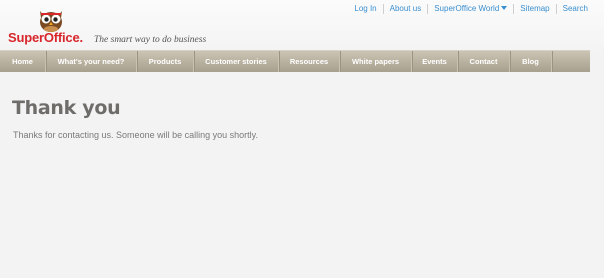 This screenshot has width=604, height=278. What do you see at coordinates (150, 40) in the screenshot?
I see `tagline: The smart way to do business` at bounding box center [150, 40].